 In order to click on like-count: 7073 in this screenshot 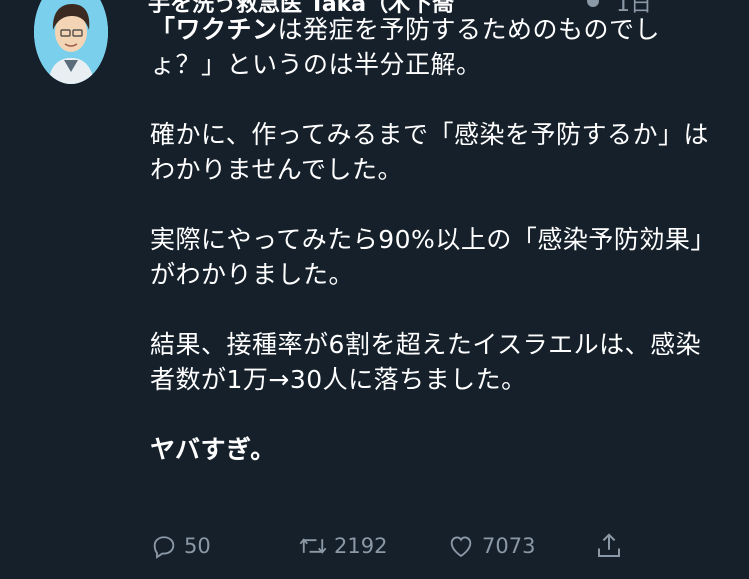, I will do `click(509, 546)`.